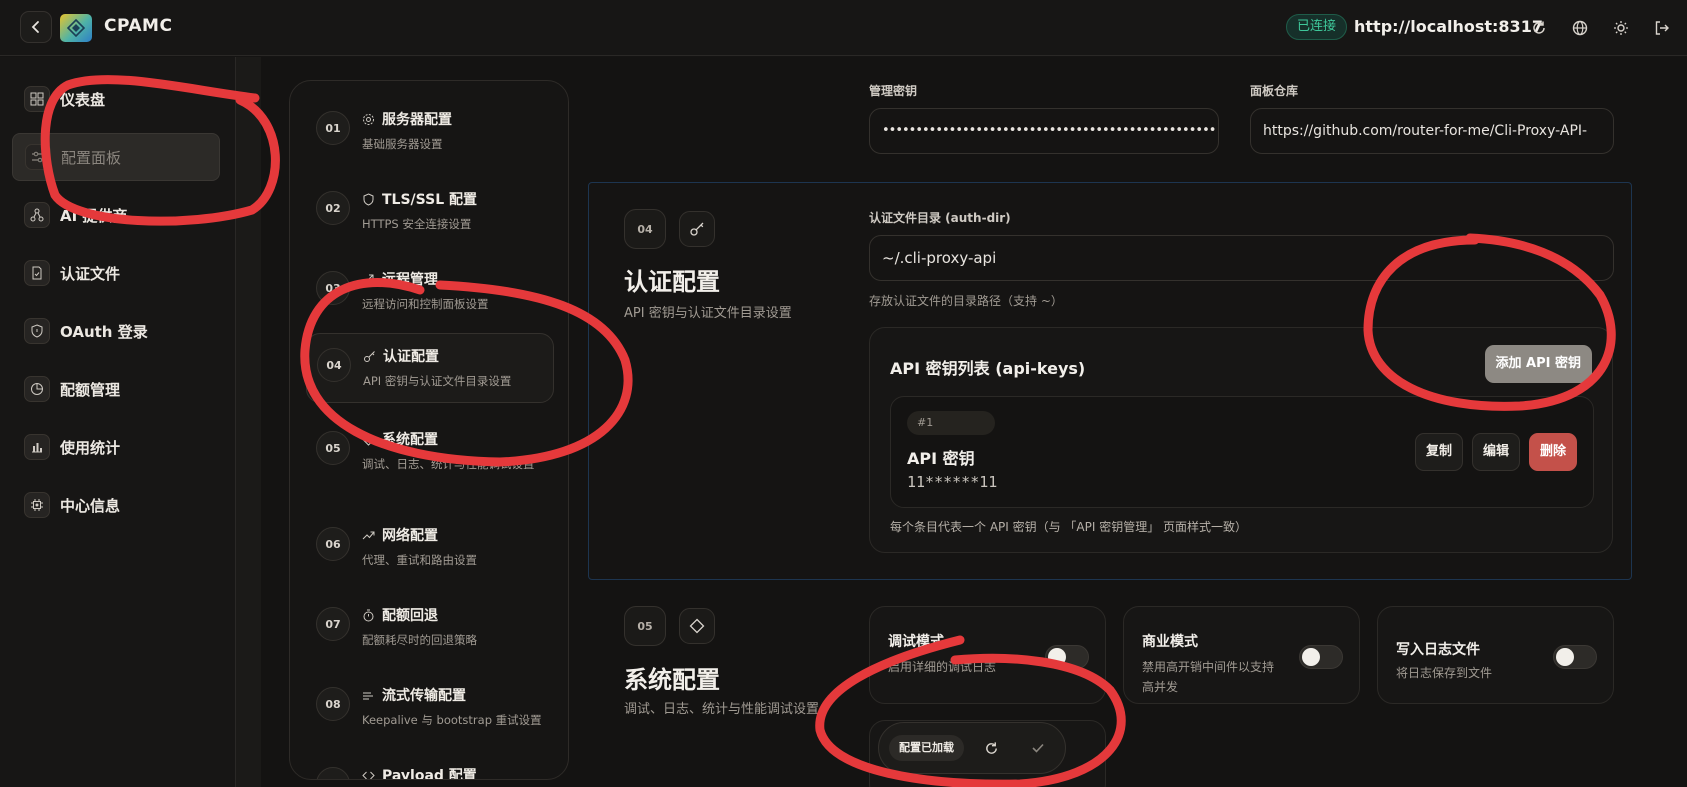  Describe the element at coordinates (419, 640) in the screenshot. I see `step-desc: 配额耗尽时的回退策略` at that location.